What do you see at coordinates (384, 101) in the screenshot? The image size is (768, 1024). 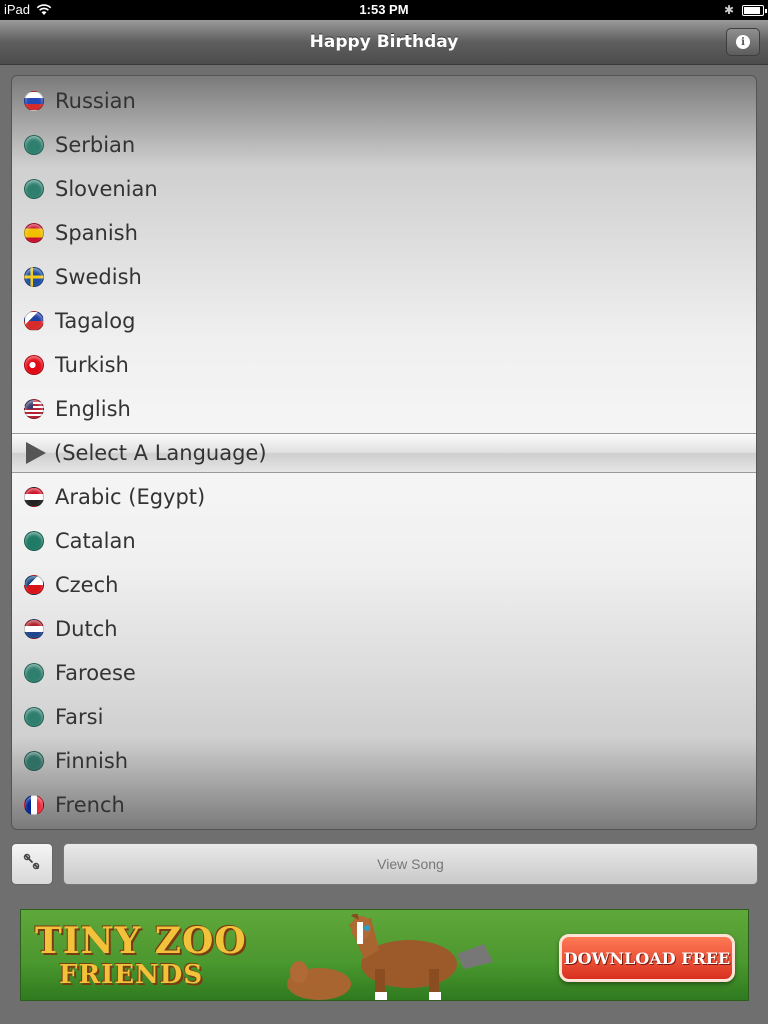 I see `picker-row: Russian` at bounding box center [384, 101].